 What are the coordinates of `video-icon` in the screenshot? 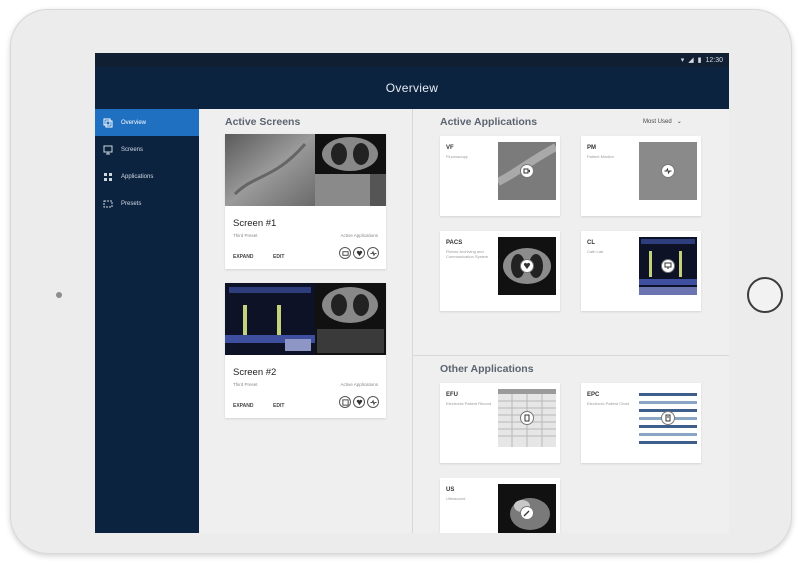 It's located at (527, 171).